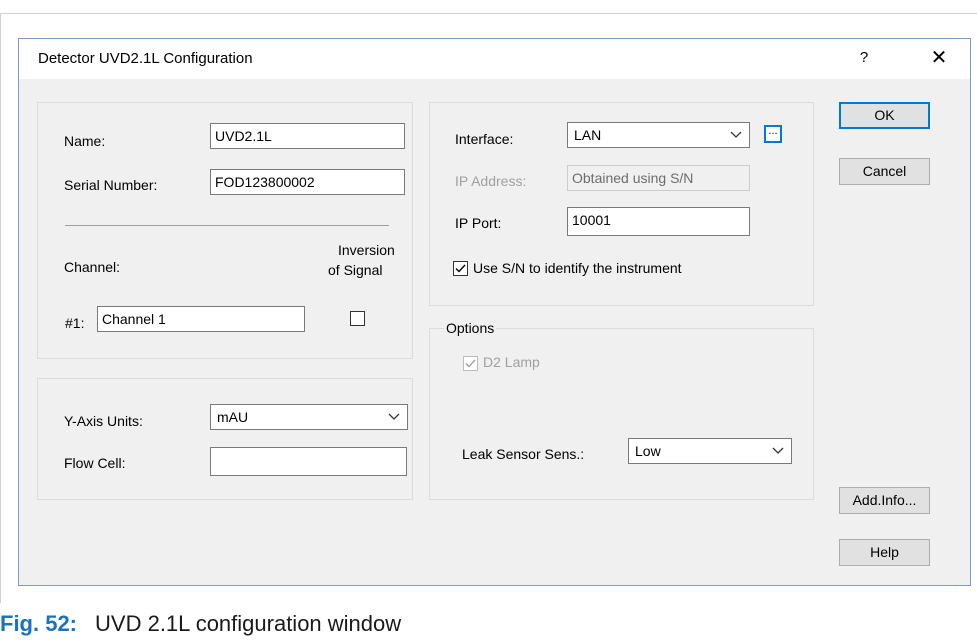 This screenshot has height=644, width=977. Describe the element at coordinates (145, 58) in the screenshot. I see `dialog-title: Detector UVD2.1L Configuration` at that location.